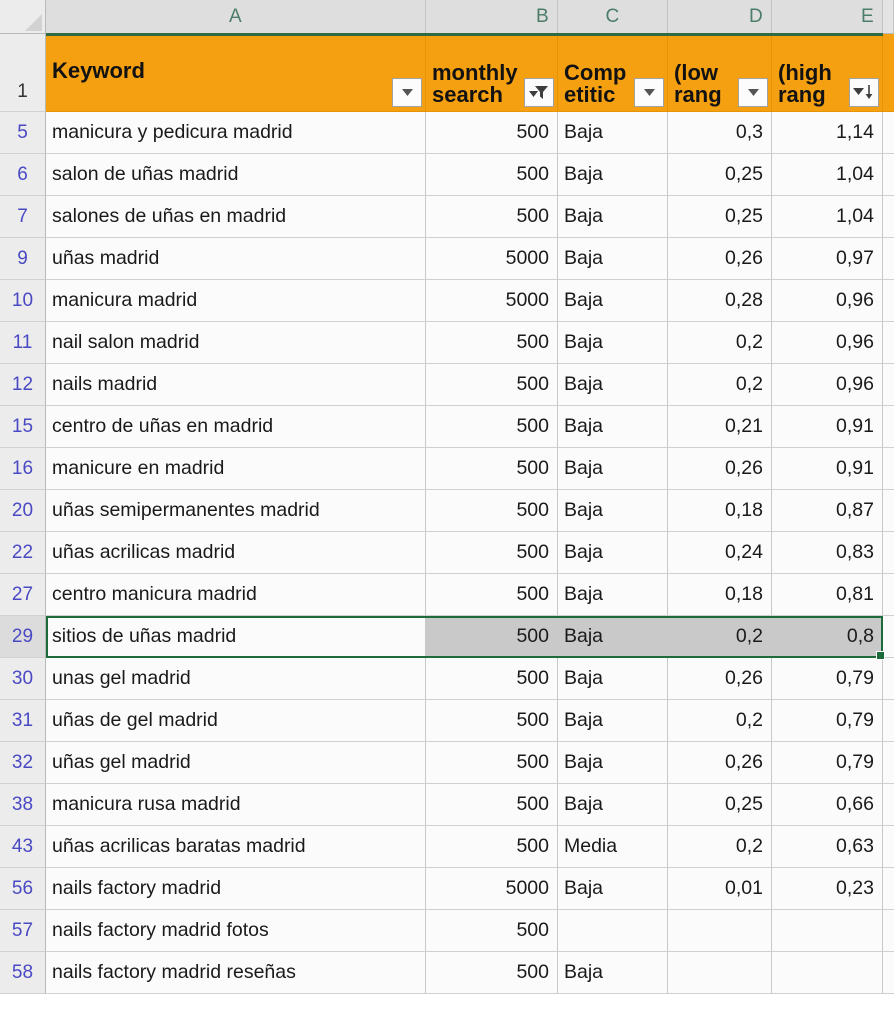 Image resolution: width=894 pixels, height=1024 pixels. I want to click on row-header: 58, so click(23, 973).